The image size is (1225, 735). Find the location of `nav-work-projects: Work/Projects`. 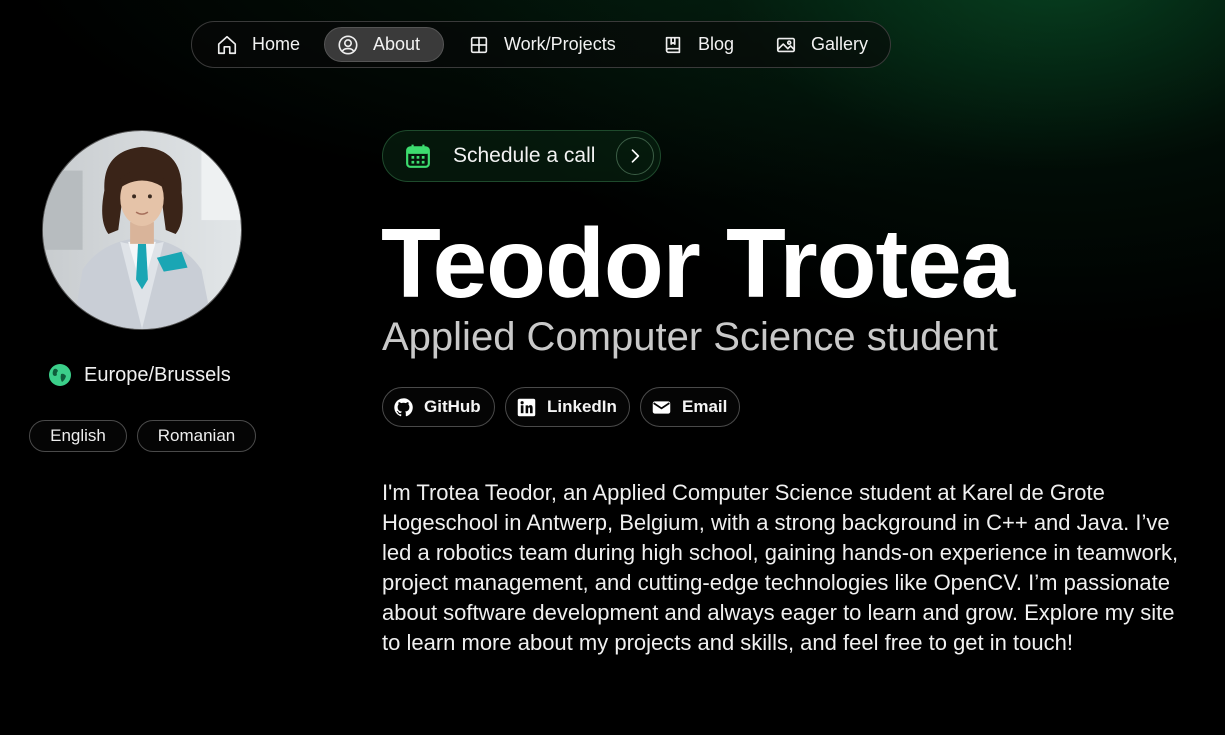

nav-work-projects: Work/Projects is located at coordinates (543, 44).